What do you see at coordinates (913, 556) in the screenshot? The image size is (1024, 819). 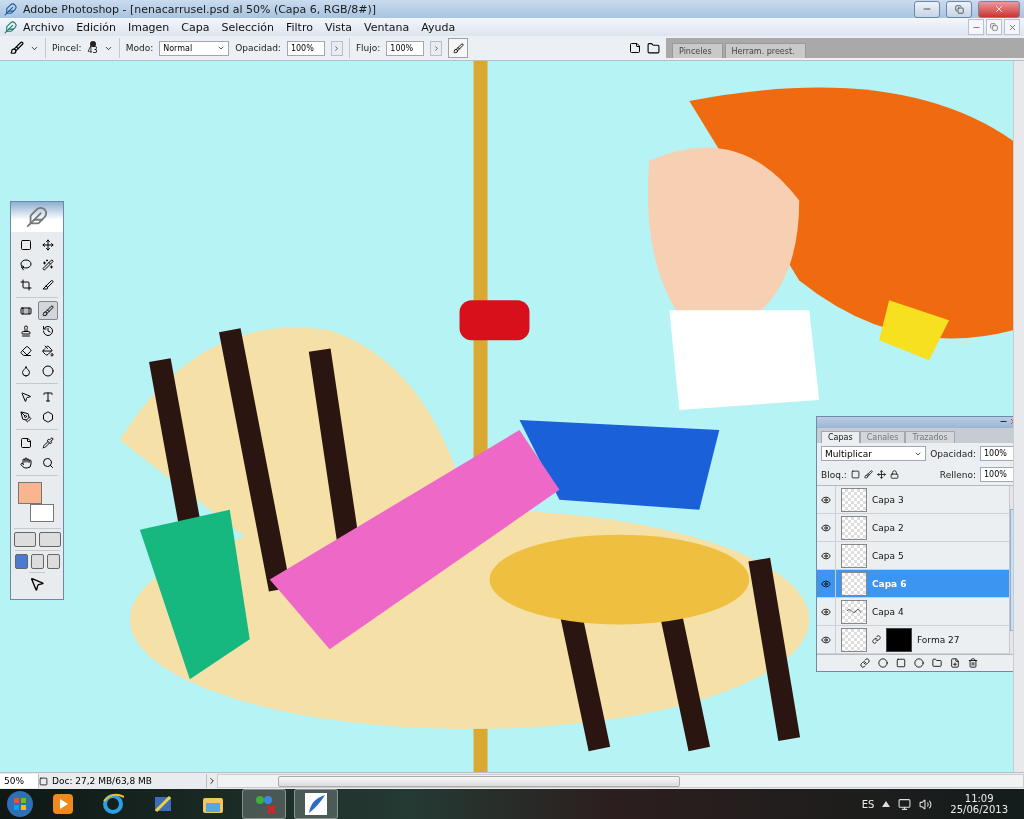 I see `layer-row: Capa 5` at bounding box center [913, 556].